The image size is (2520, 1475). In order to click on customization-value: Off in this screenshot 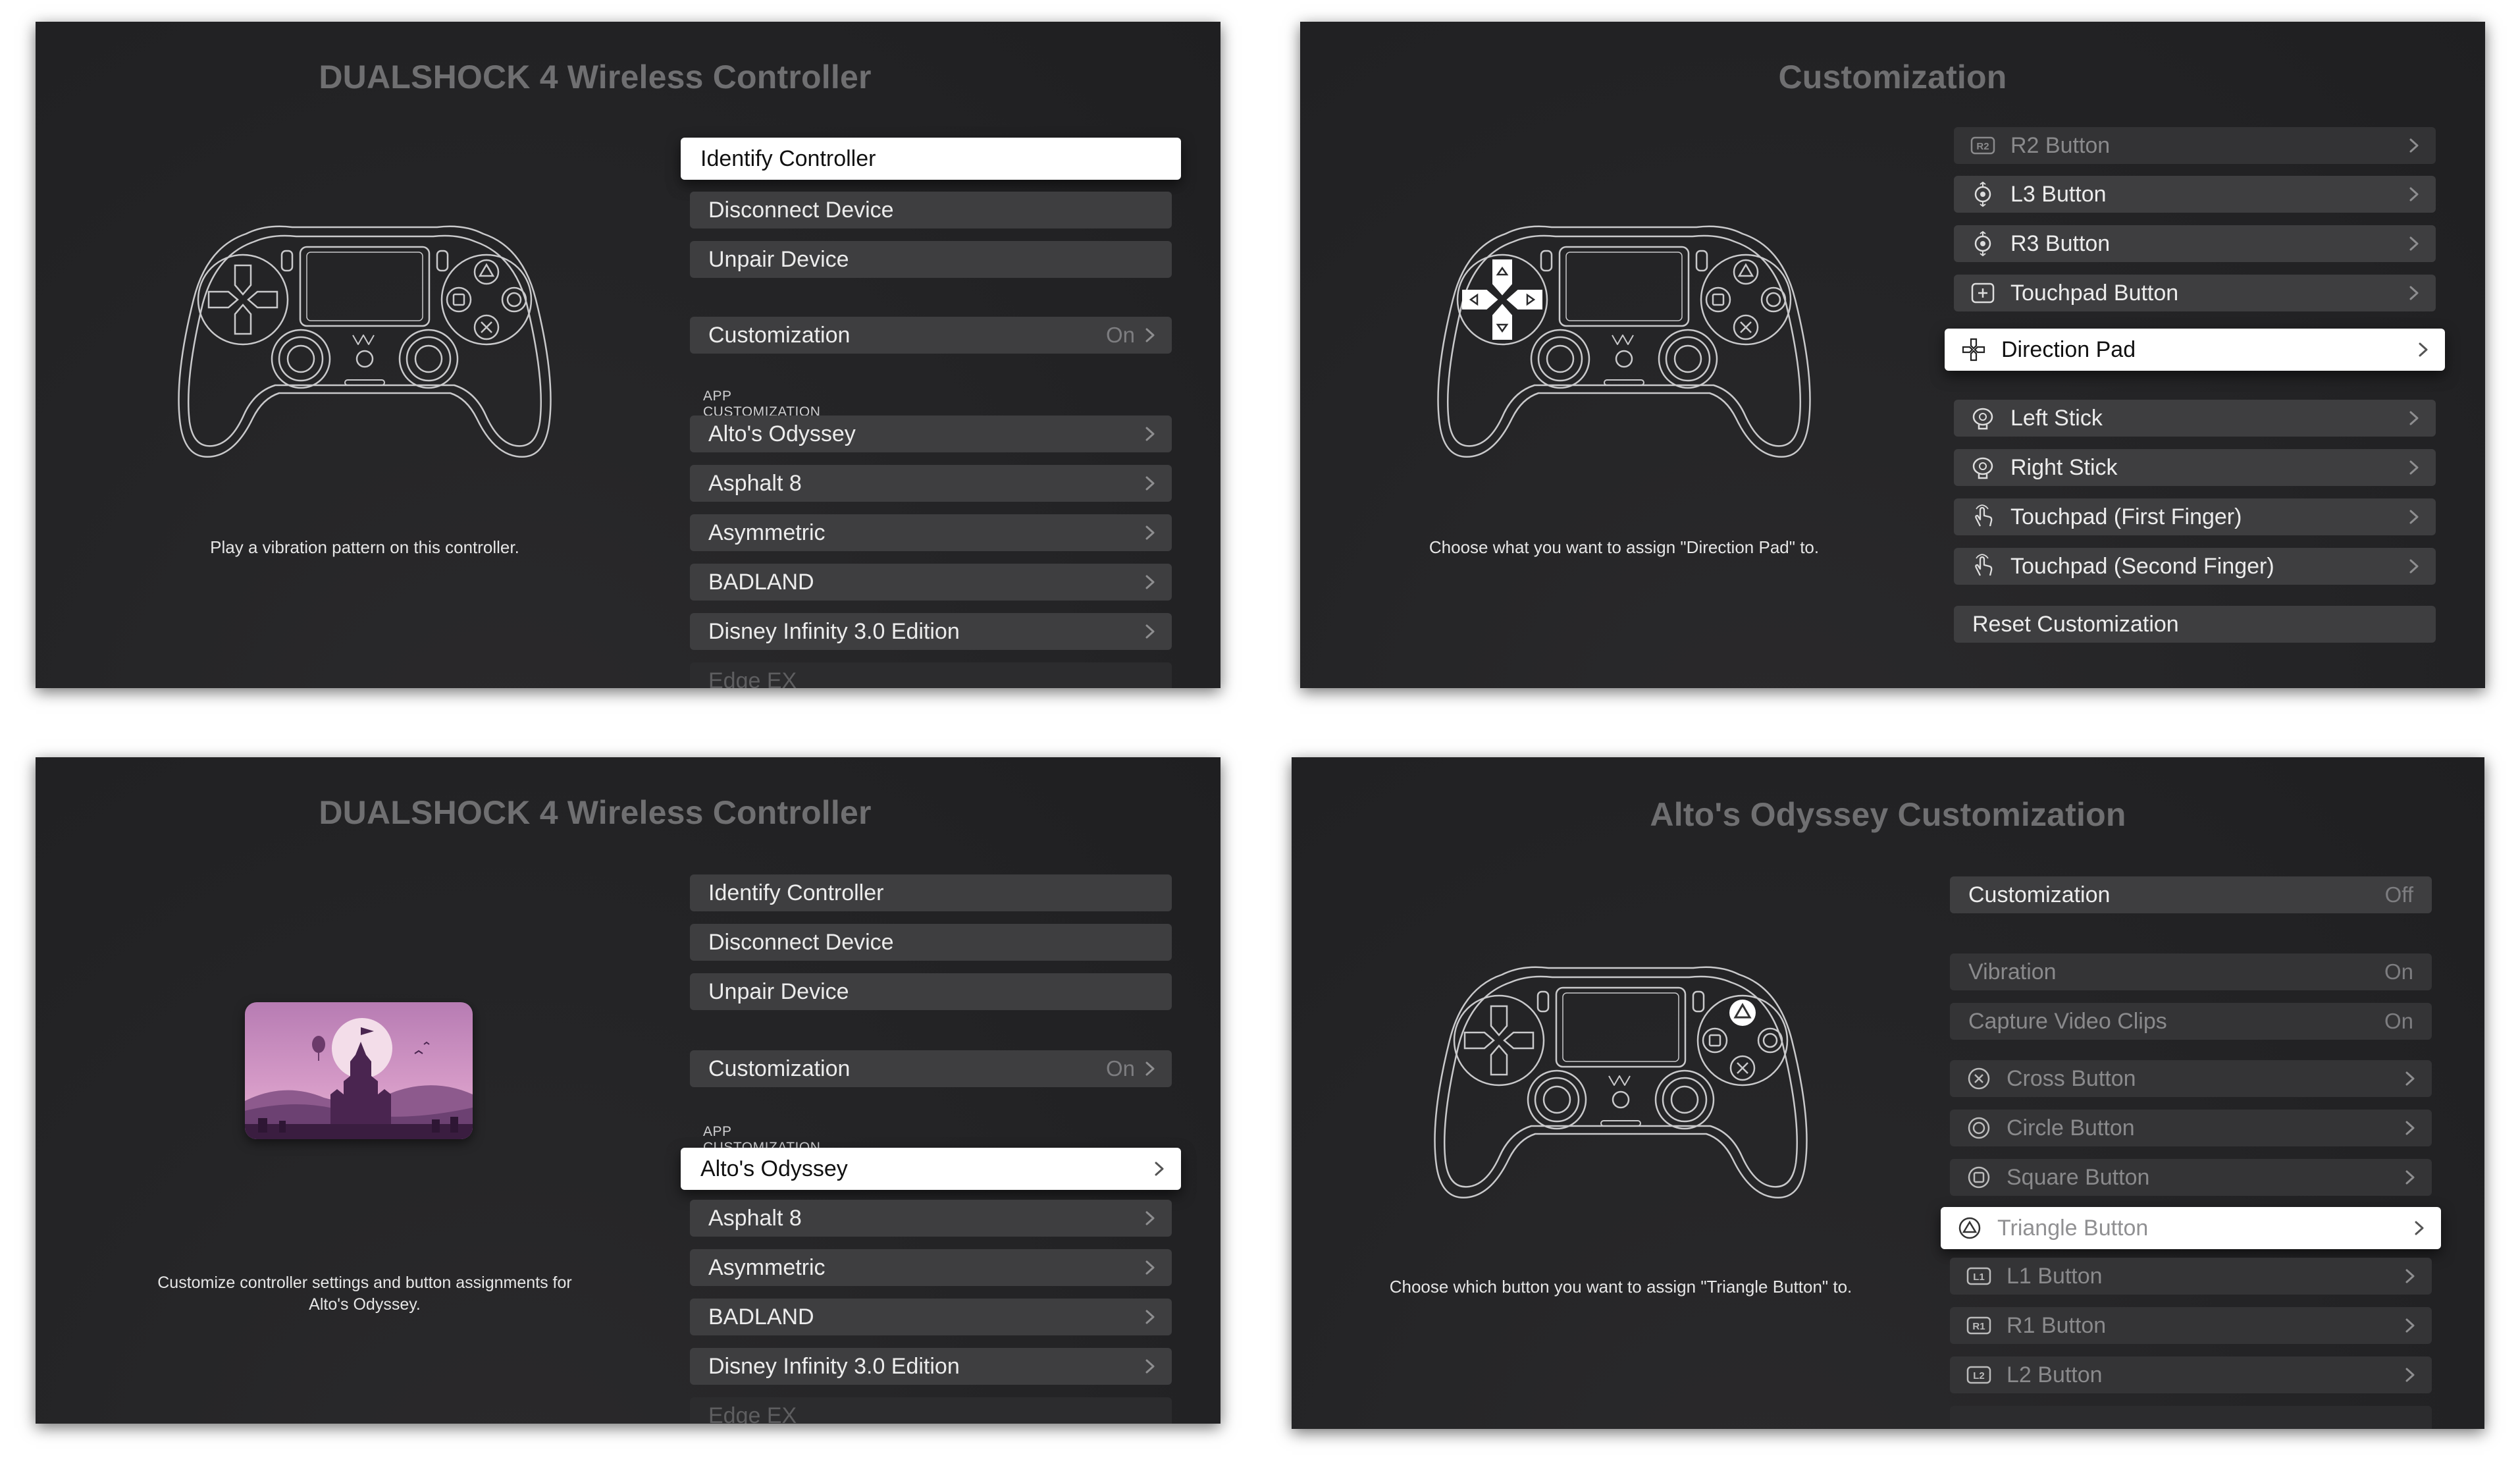, I will do `click(2398, 895)`.